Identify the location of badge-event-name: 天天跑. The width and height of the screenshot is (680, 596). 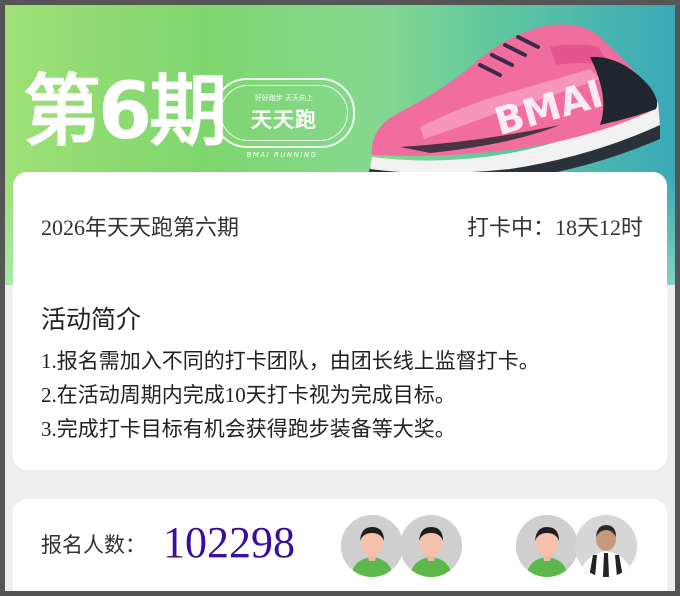
(284, 120).